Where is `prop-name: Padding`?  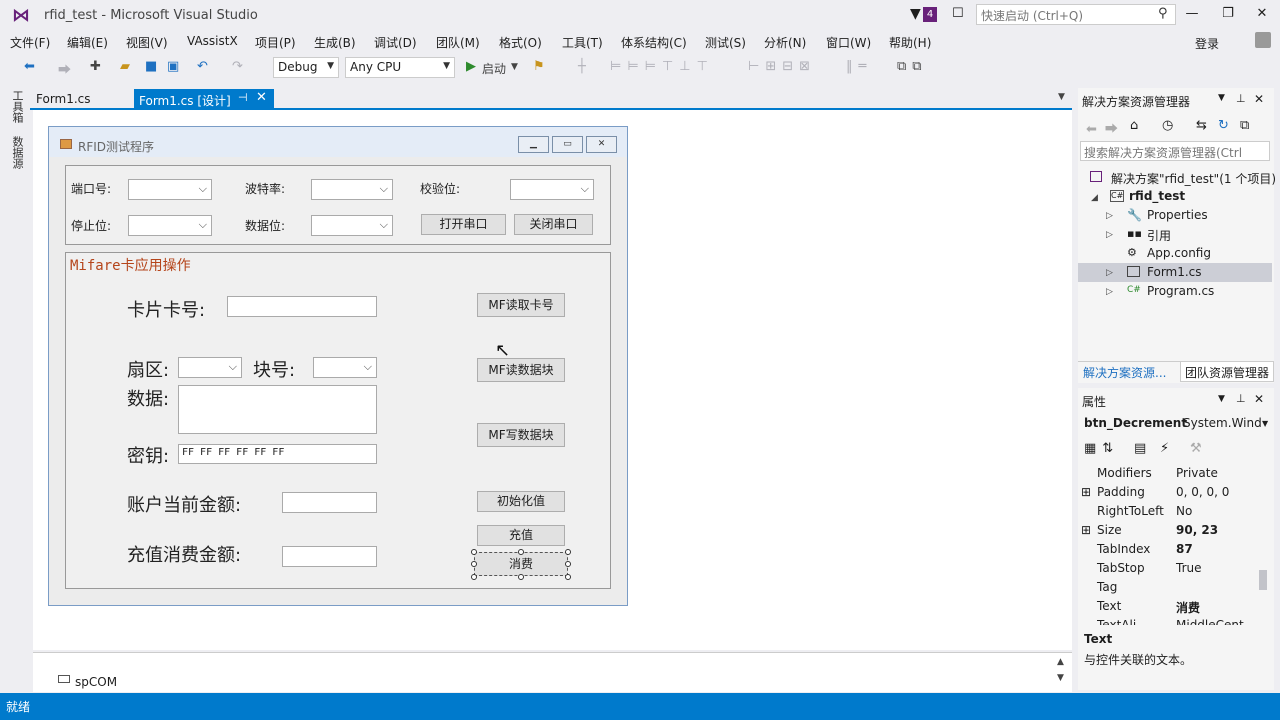
prop-name: Padding is located at coordinates (1121, 492).